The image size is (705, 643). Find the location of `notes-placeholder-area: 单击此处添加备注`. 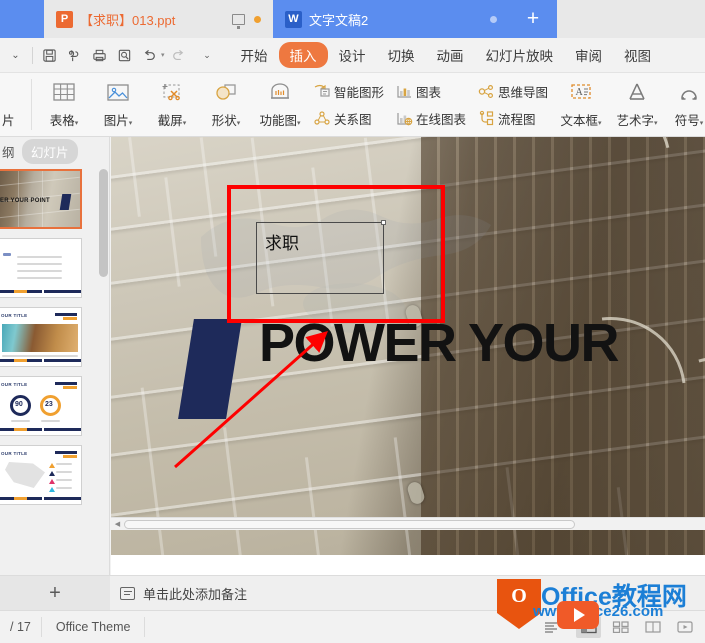

notes-placeholder-area: 单击此处添加备注 is located at coordinates (178, 593).